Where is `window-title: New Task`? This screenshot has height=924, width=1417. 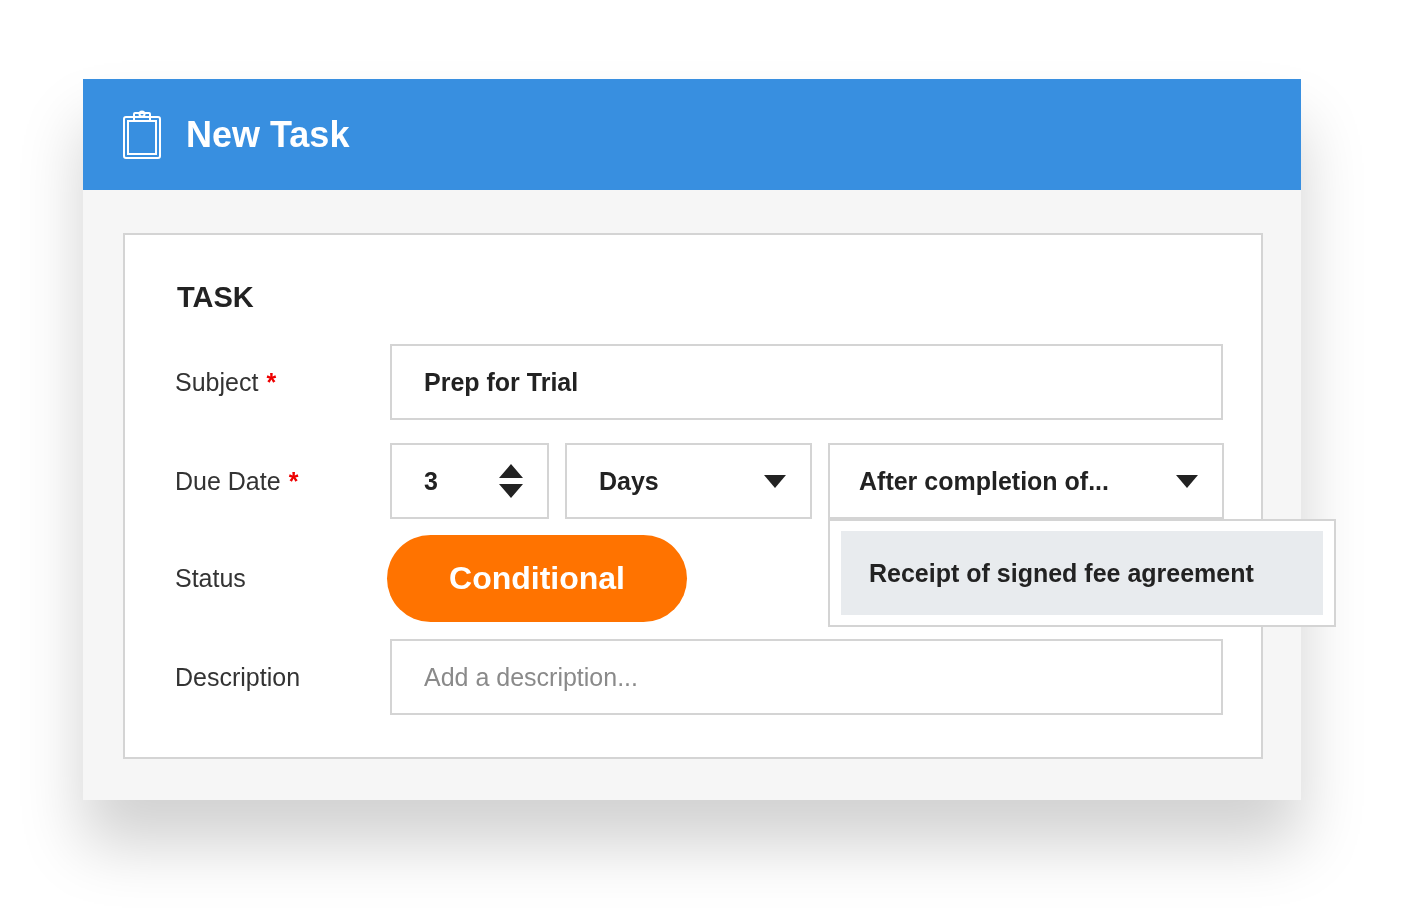 window-title: New Task is located at coordinates (268, 134).